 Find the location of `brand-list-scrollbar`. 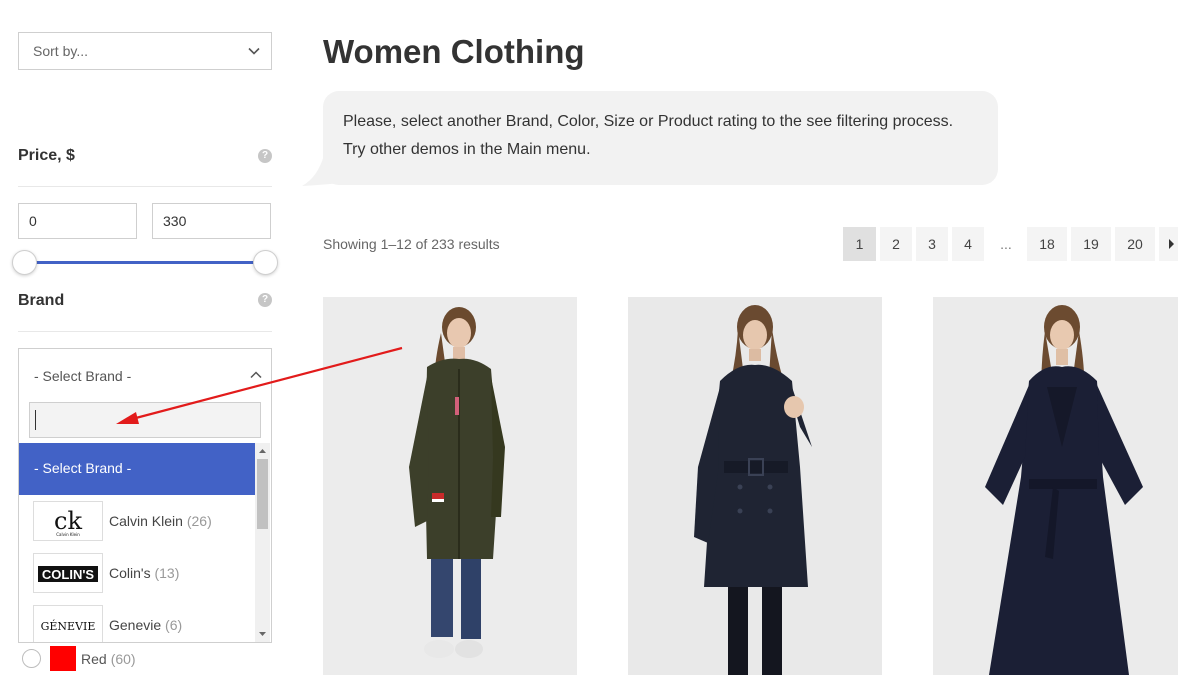

brand-list-scrollbar is located at coordinates (262, 542).